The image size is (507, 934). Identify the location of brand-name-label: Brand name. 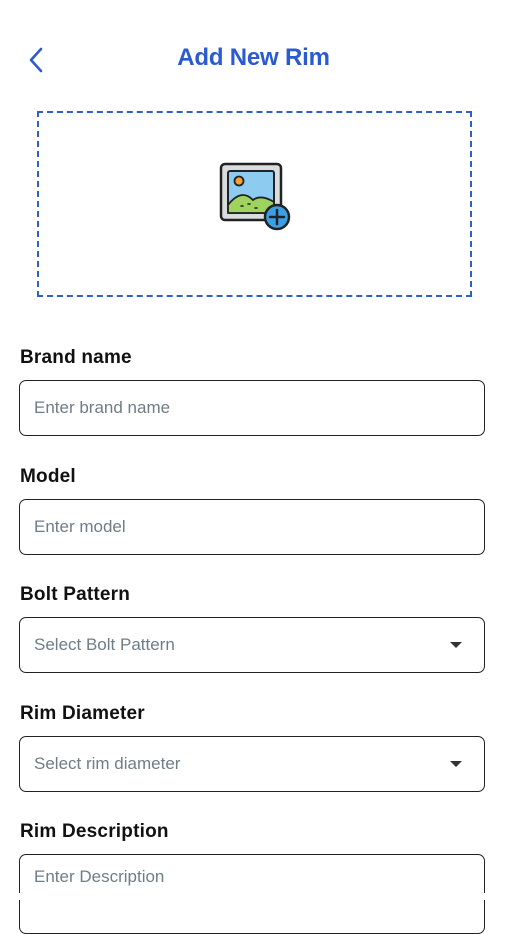
(76, 357).